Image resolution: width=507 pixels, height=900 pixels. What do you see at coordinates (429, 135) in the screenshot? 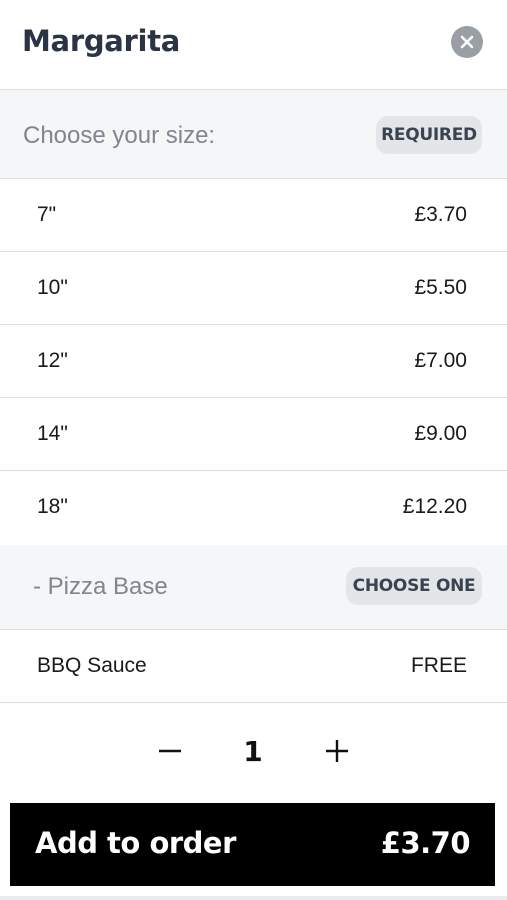
I see `required-badge: REQUIRED` at bounding box center [429, 135].